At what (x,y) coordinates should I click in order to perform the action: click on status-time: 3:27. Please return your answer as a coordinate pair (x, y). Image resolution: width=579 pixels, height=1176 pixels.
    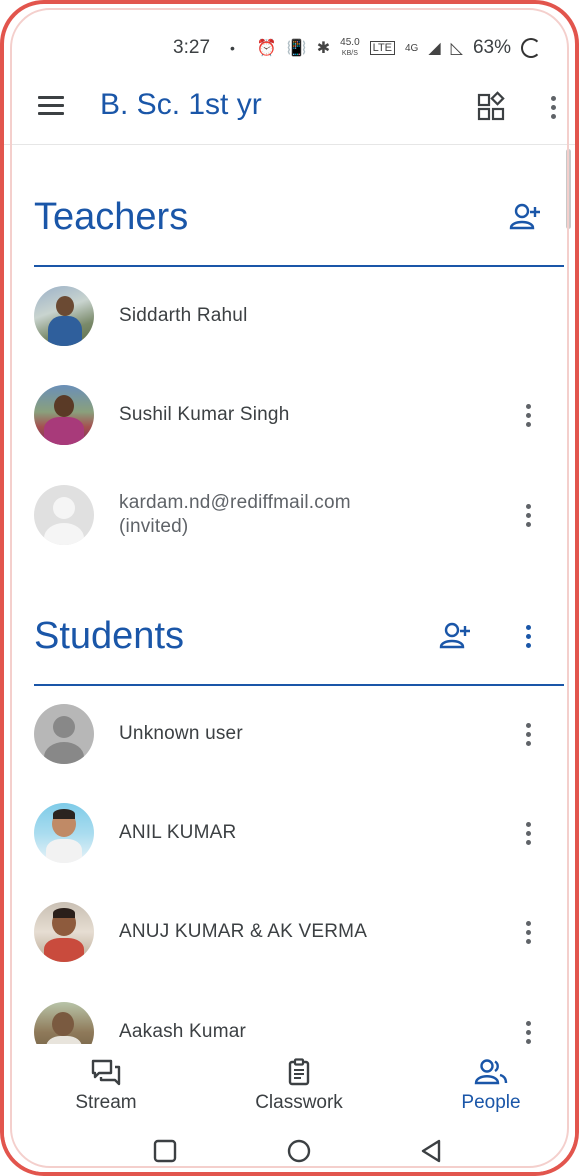
    Looking at the image, I should click on (192, 47).